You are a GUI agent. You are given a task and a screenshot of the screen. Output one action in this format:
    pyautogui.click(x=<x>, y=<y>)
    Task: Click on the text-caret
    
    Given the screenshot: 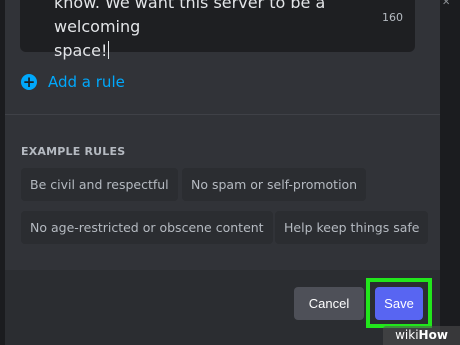 What is the action you would take?
    pyautogui.click(x=109, y=50)
    